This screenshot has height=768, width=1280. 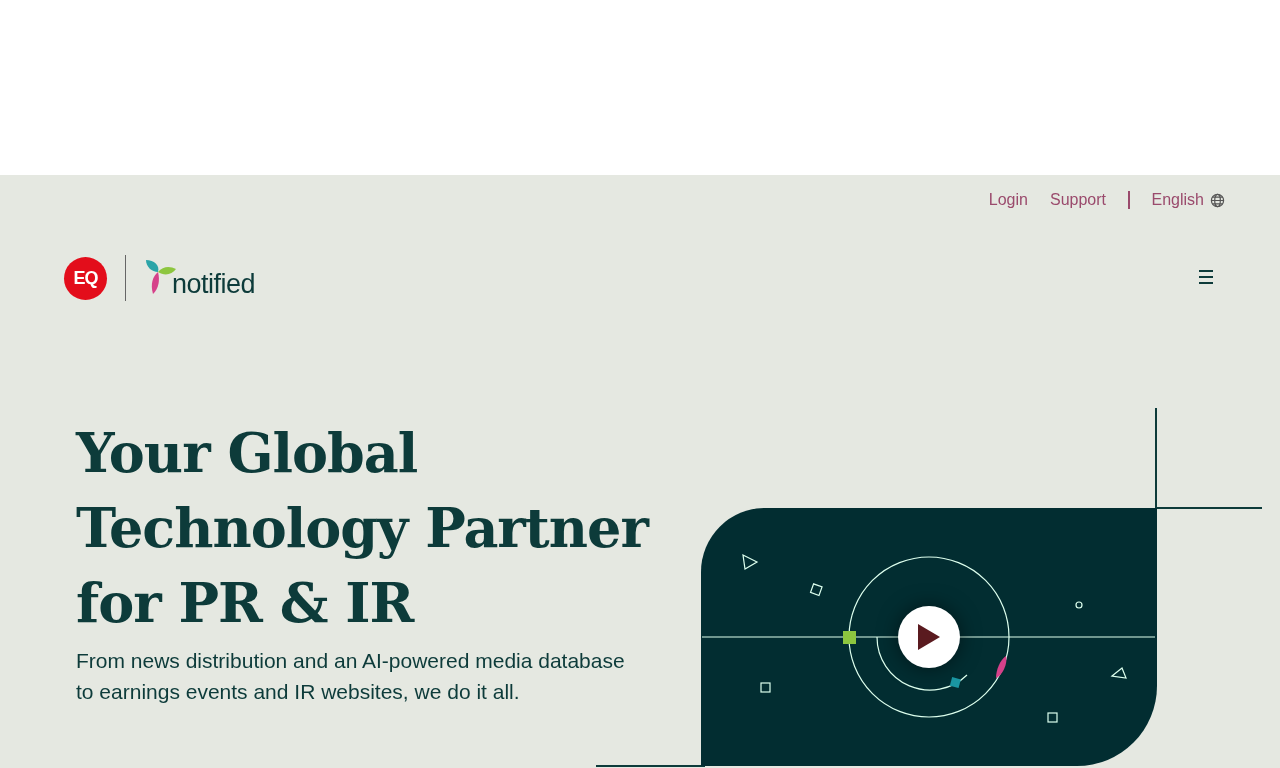 I want to click on play-icon, so click(x=929, y=637).